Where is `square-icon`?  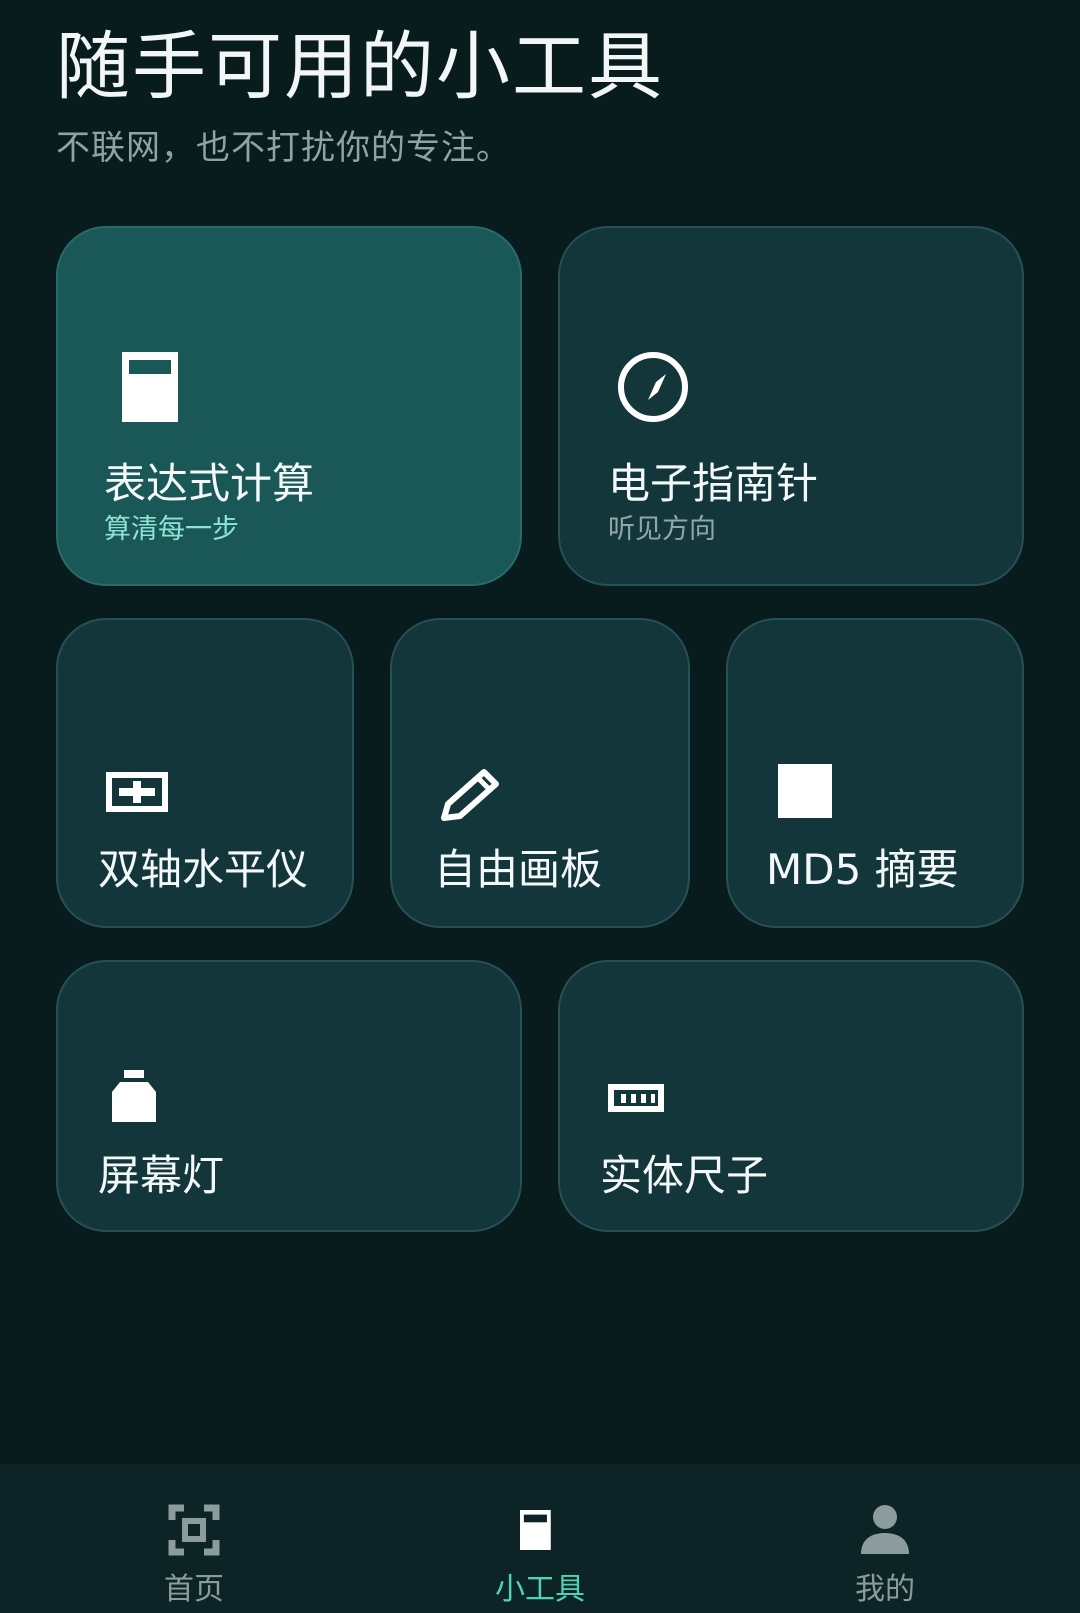 square-icon is located at coordinates (805, 791).